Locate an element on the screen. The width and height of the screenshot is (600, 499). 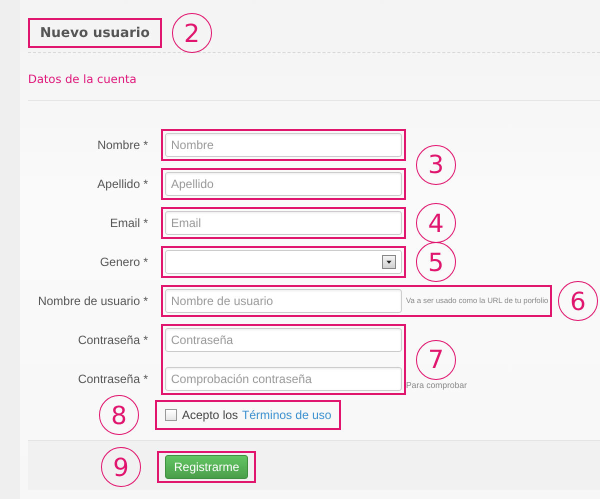
field-label: Genero * is located at coordinates (123, 262).